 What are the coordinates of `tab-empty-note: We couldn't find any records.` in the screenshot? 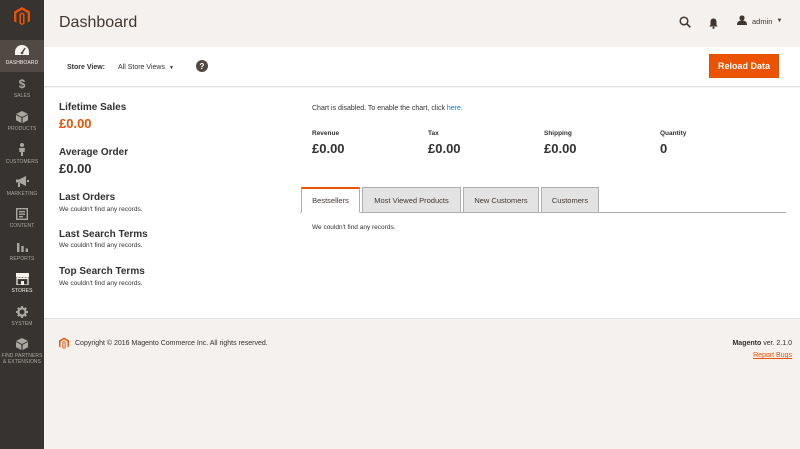 It's located at (354, 227).